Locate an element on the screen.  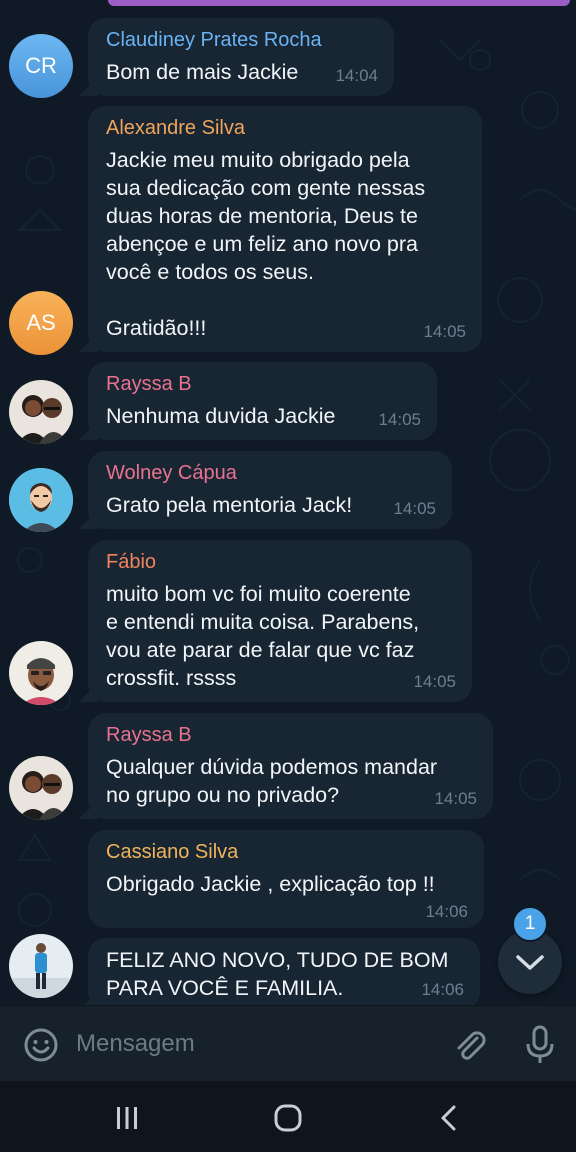
avatar: AS is located at coordinates (41, 323).